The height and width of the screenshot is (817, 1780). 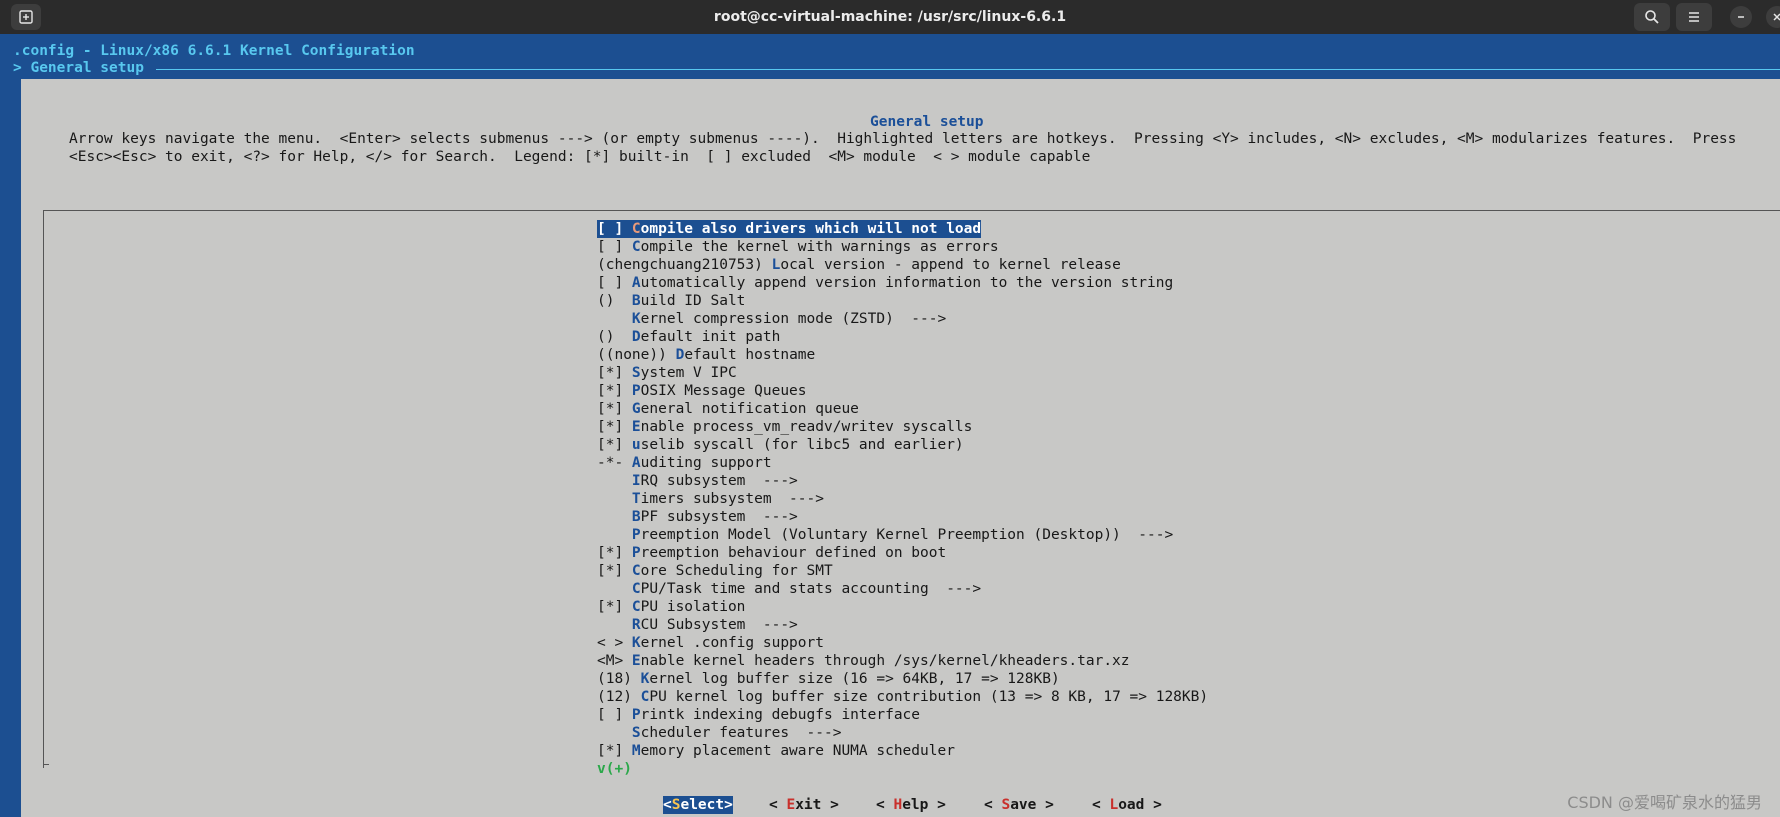 What do you see at coordinates (636, 355) in the screenshot?
I see `menu-item-state: ((none))` at bounding box center [636, 355].